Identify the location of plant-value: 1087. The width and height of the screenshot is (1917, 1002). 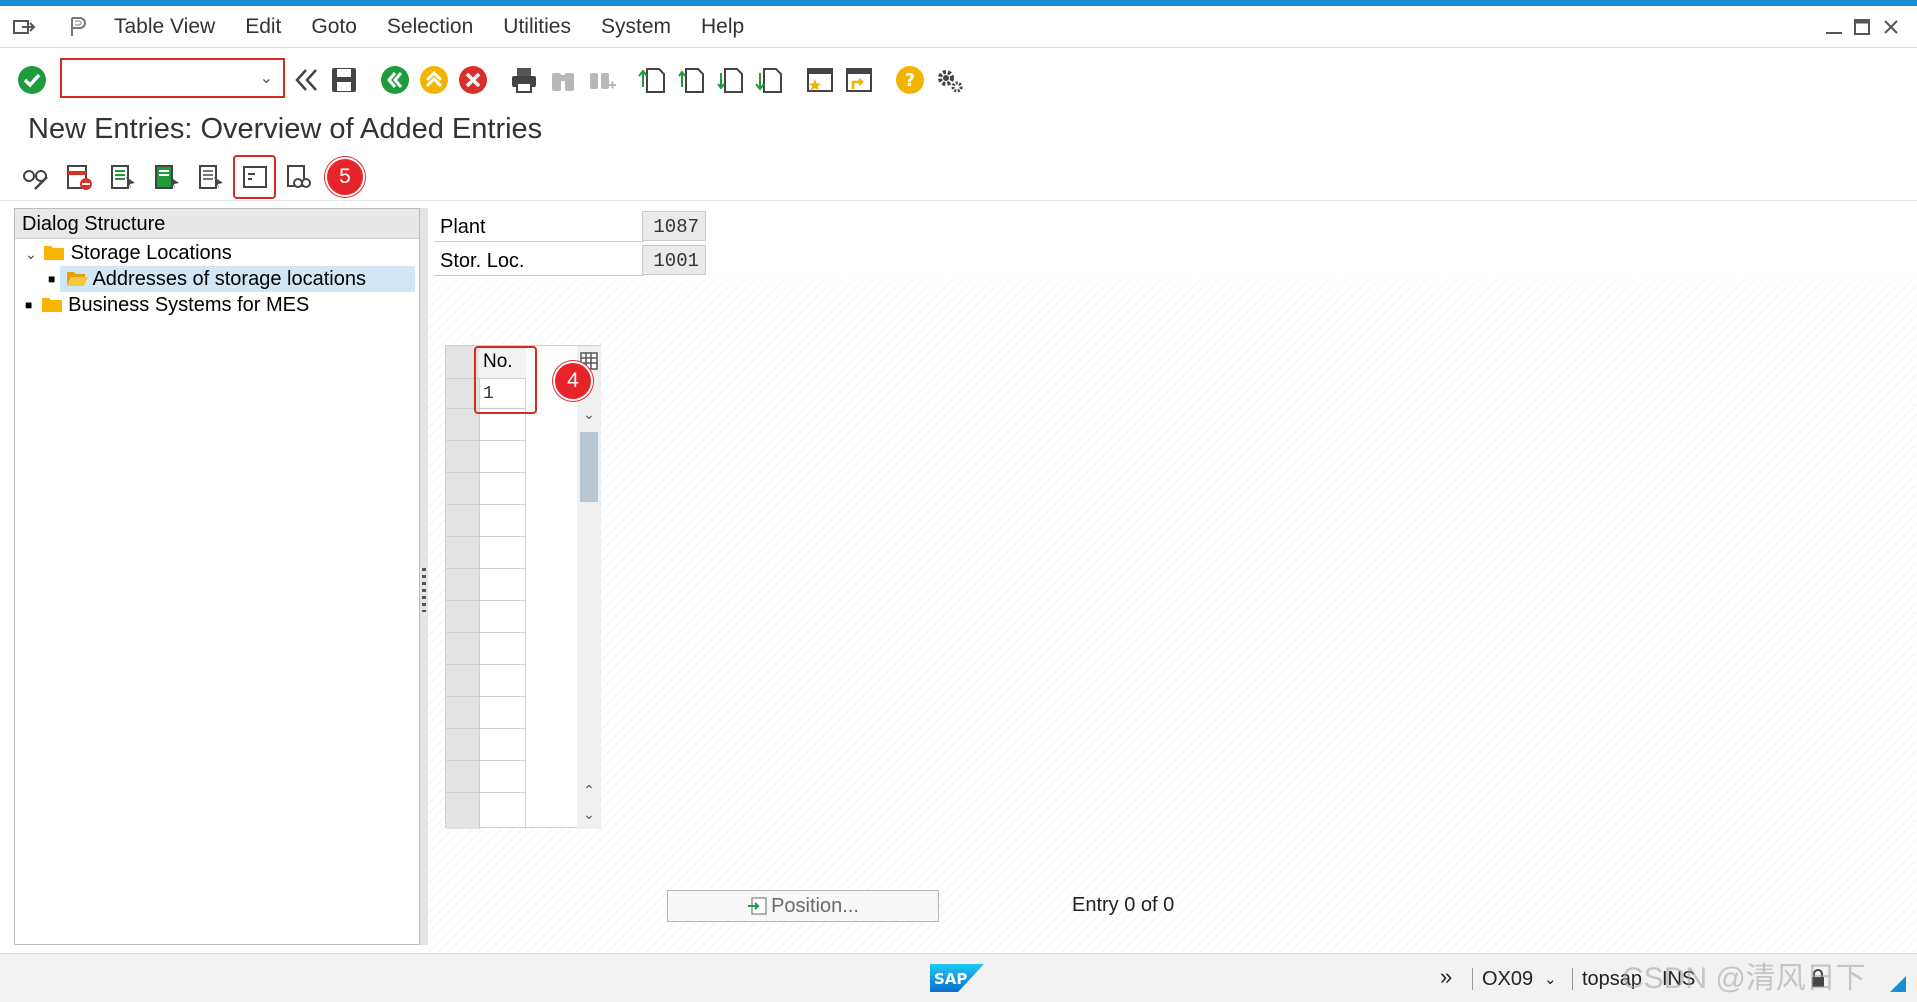
(674, 226).